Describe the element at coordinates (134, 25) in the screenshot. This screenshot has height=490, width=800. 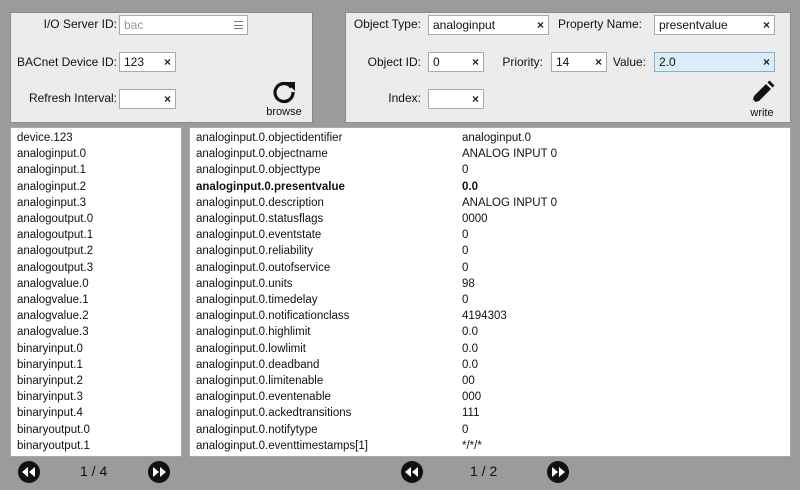
I see `io-server-id-value: bac` at that location.